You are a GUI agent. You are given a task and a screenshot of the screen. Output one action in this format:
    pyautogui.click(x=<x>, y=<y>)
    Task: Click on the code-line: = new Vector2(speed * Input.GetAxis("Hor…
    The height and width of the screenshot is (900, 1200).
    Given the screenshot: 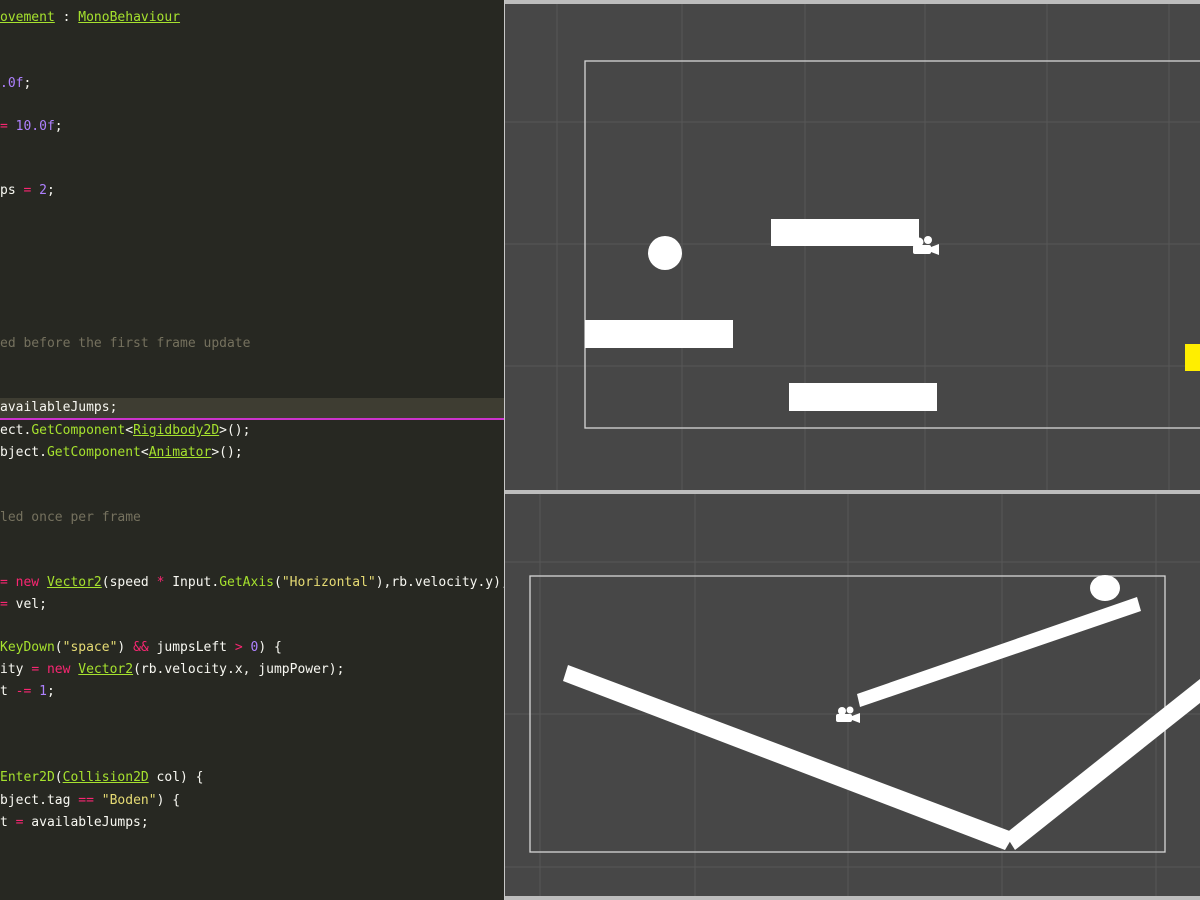 What is the action you would take?
    pyautogui.click(x=252, y=583)
    